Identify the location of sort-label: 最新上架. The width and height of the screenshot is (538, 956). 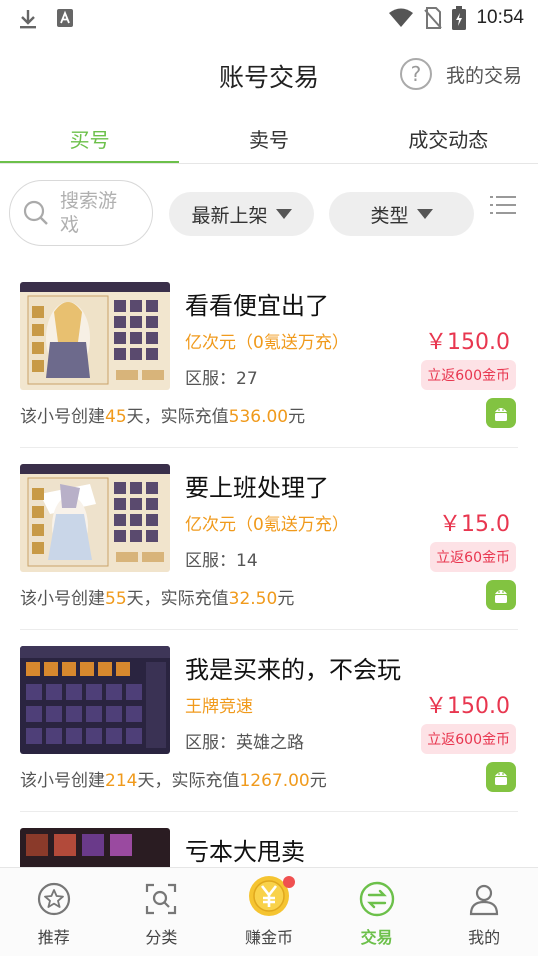
(229, 215).